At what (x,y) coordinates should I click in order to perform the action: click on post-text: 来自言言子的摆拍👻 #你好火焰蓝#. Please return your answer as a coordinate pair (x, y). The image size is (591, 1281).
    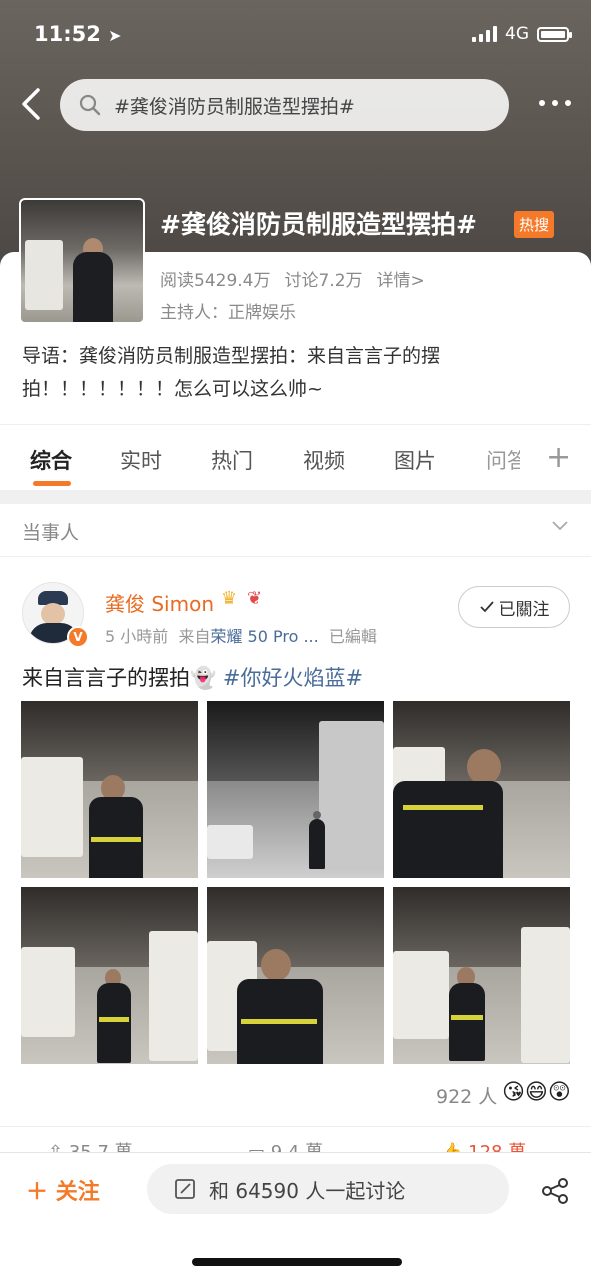
    Looking at the image, I should click on (192, 677).